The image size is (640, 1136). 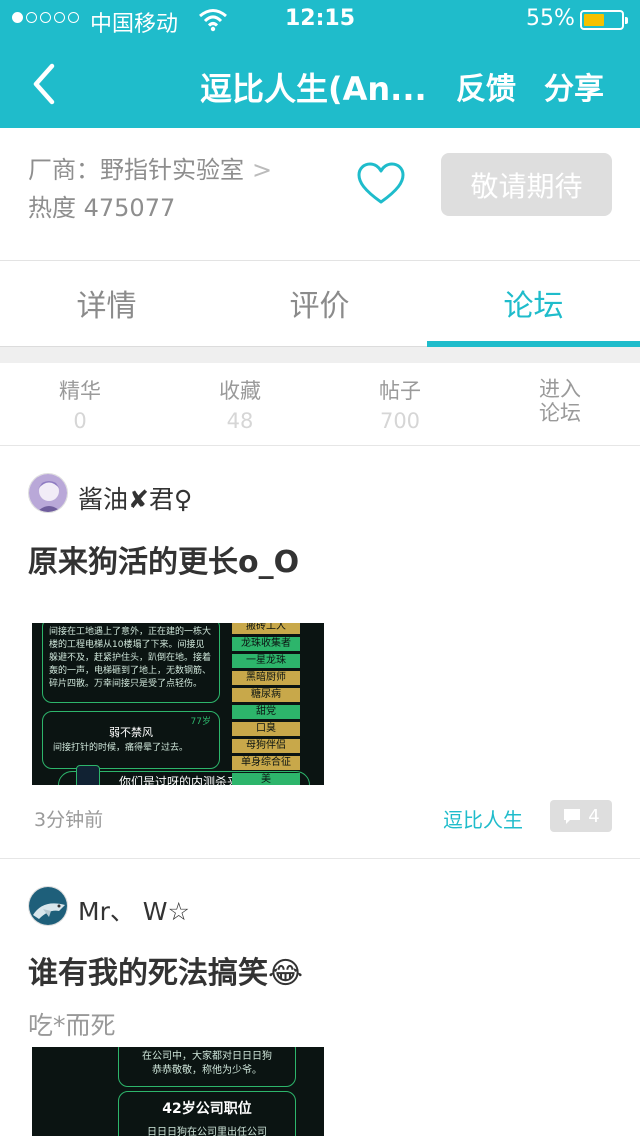 I want to click on story-text-line1: 在公司中，大家都对日日日狗, so click(x=207, y=1056).